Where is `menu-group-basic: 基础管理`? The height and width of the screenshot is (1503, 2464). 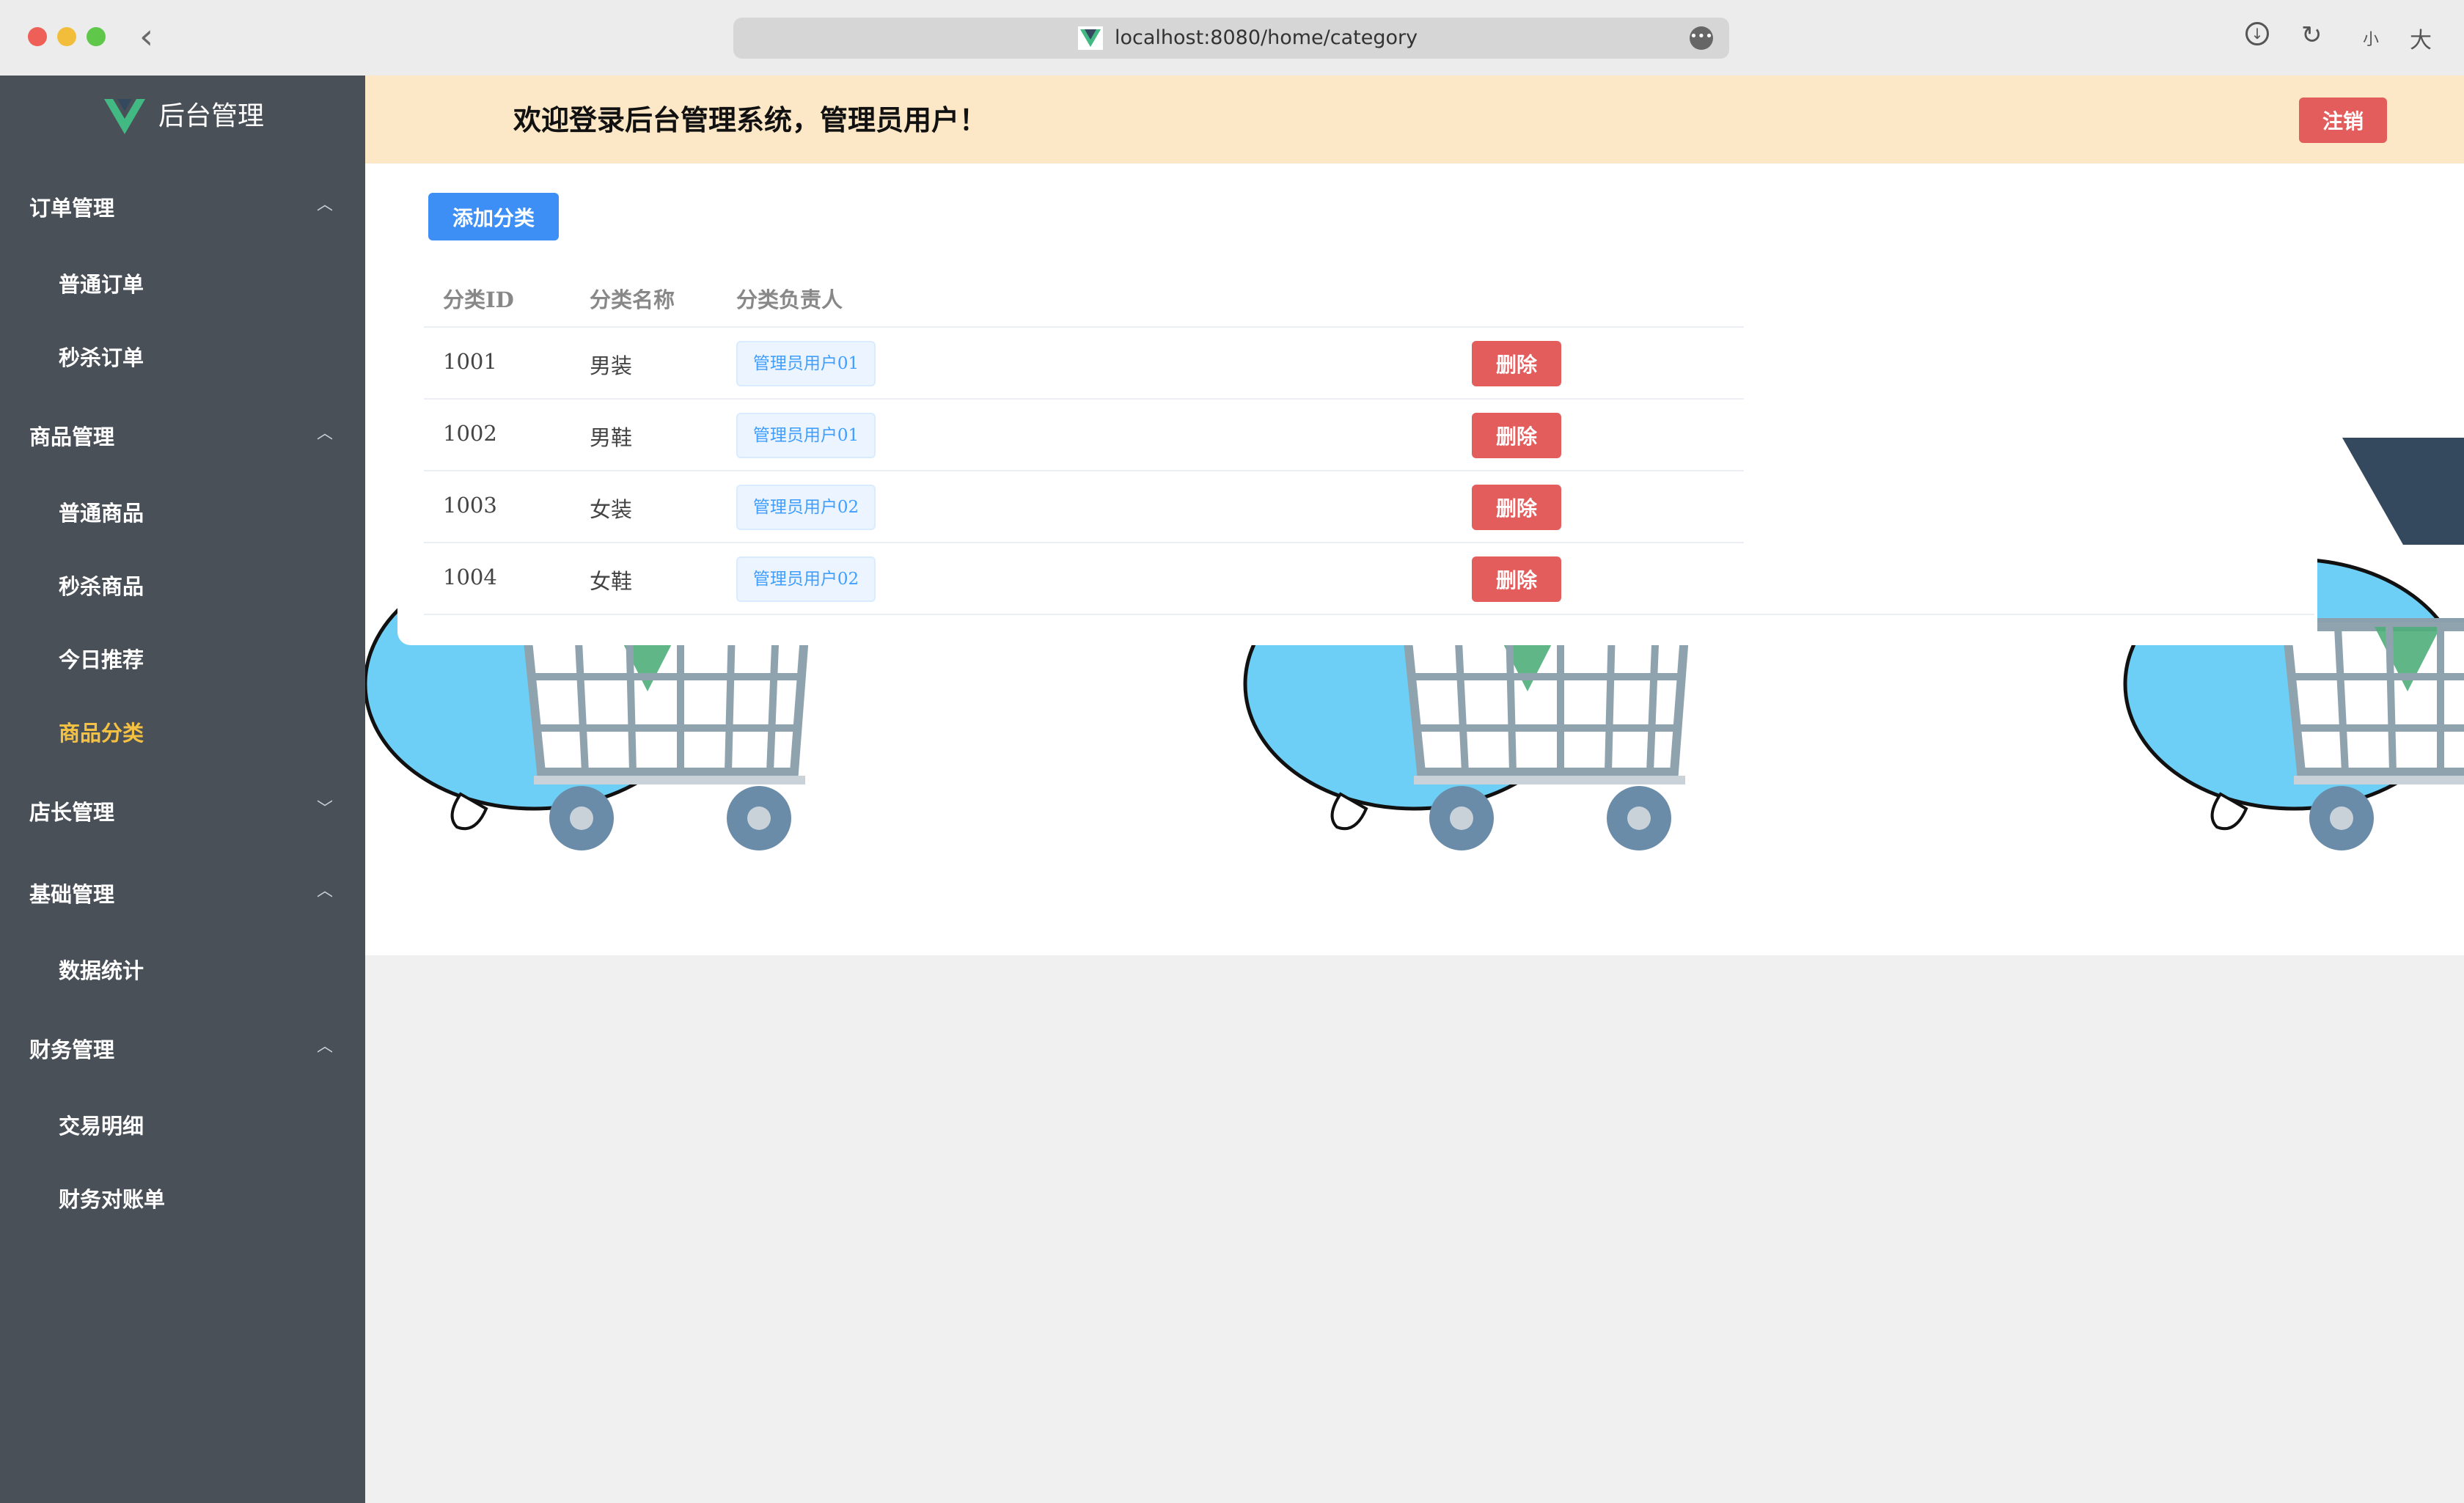 menu-group-basic: 基础管理 is located at coordinates (71, 893).